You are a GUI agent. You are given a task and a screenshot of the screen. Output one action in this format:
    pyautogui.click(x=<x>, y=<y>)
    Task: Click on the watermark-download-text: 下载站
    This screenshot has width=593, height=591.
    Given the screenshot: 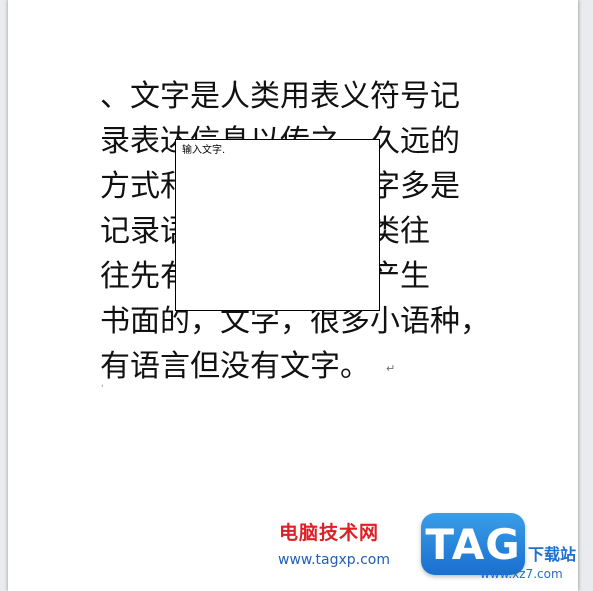 What is the action you would take?
    pyautogui.click(x=552, y=554)
    